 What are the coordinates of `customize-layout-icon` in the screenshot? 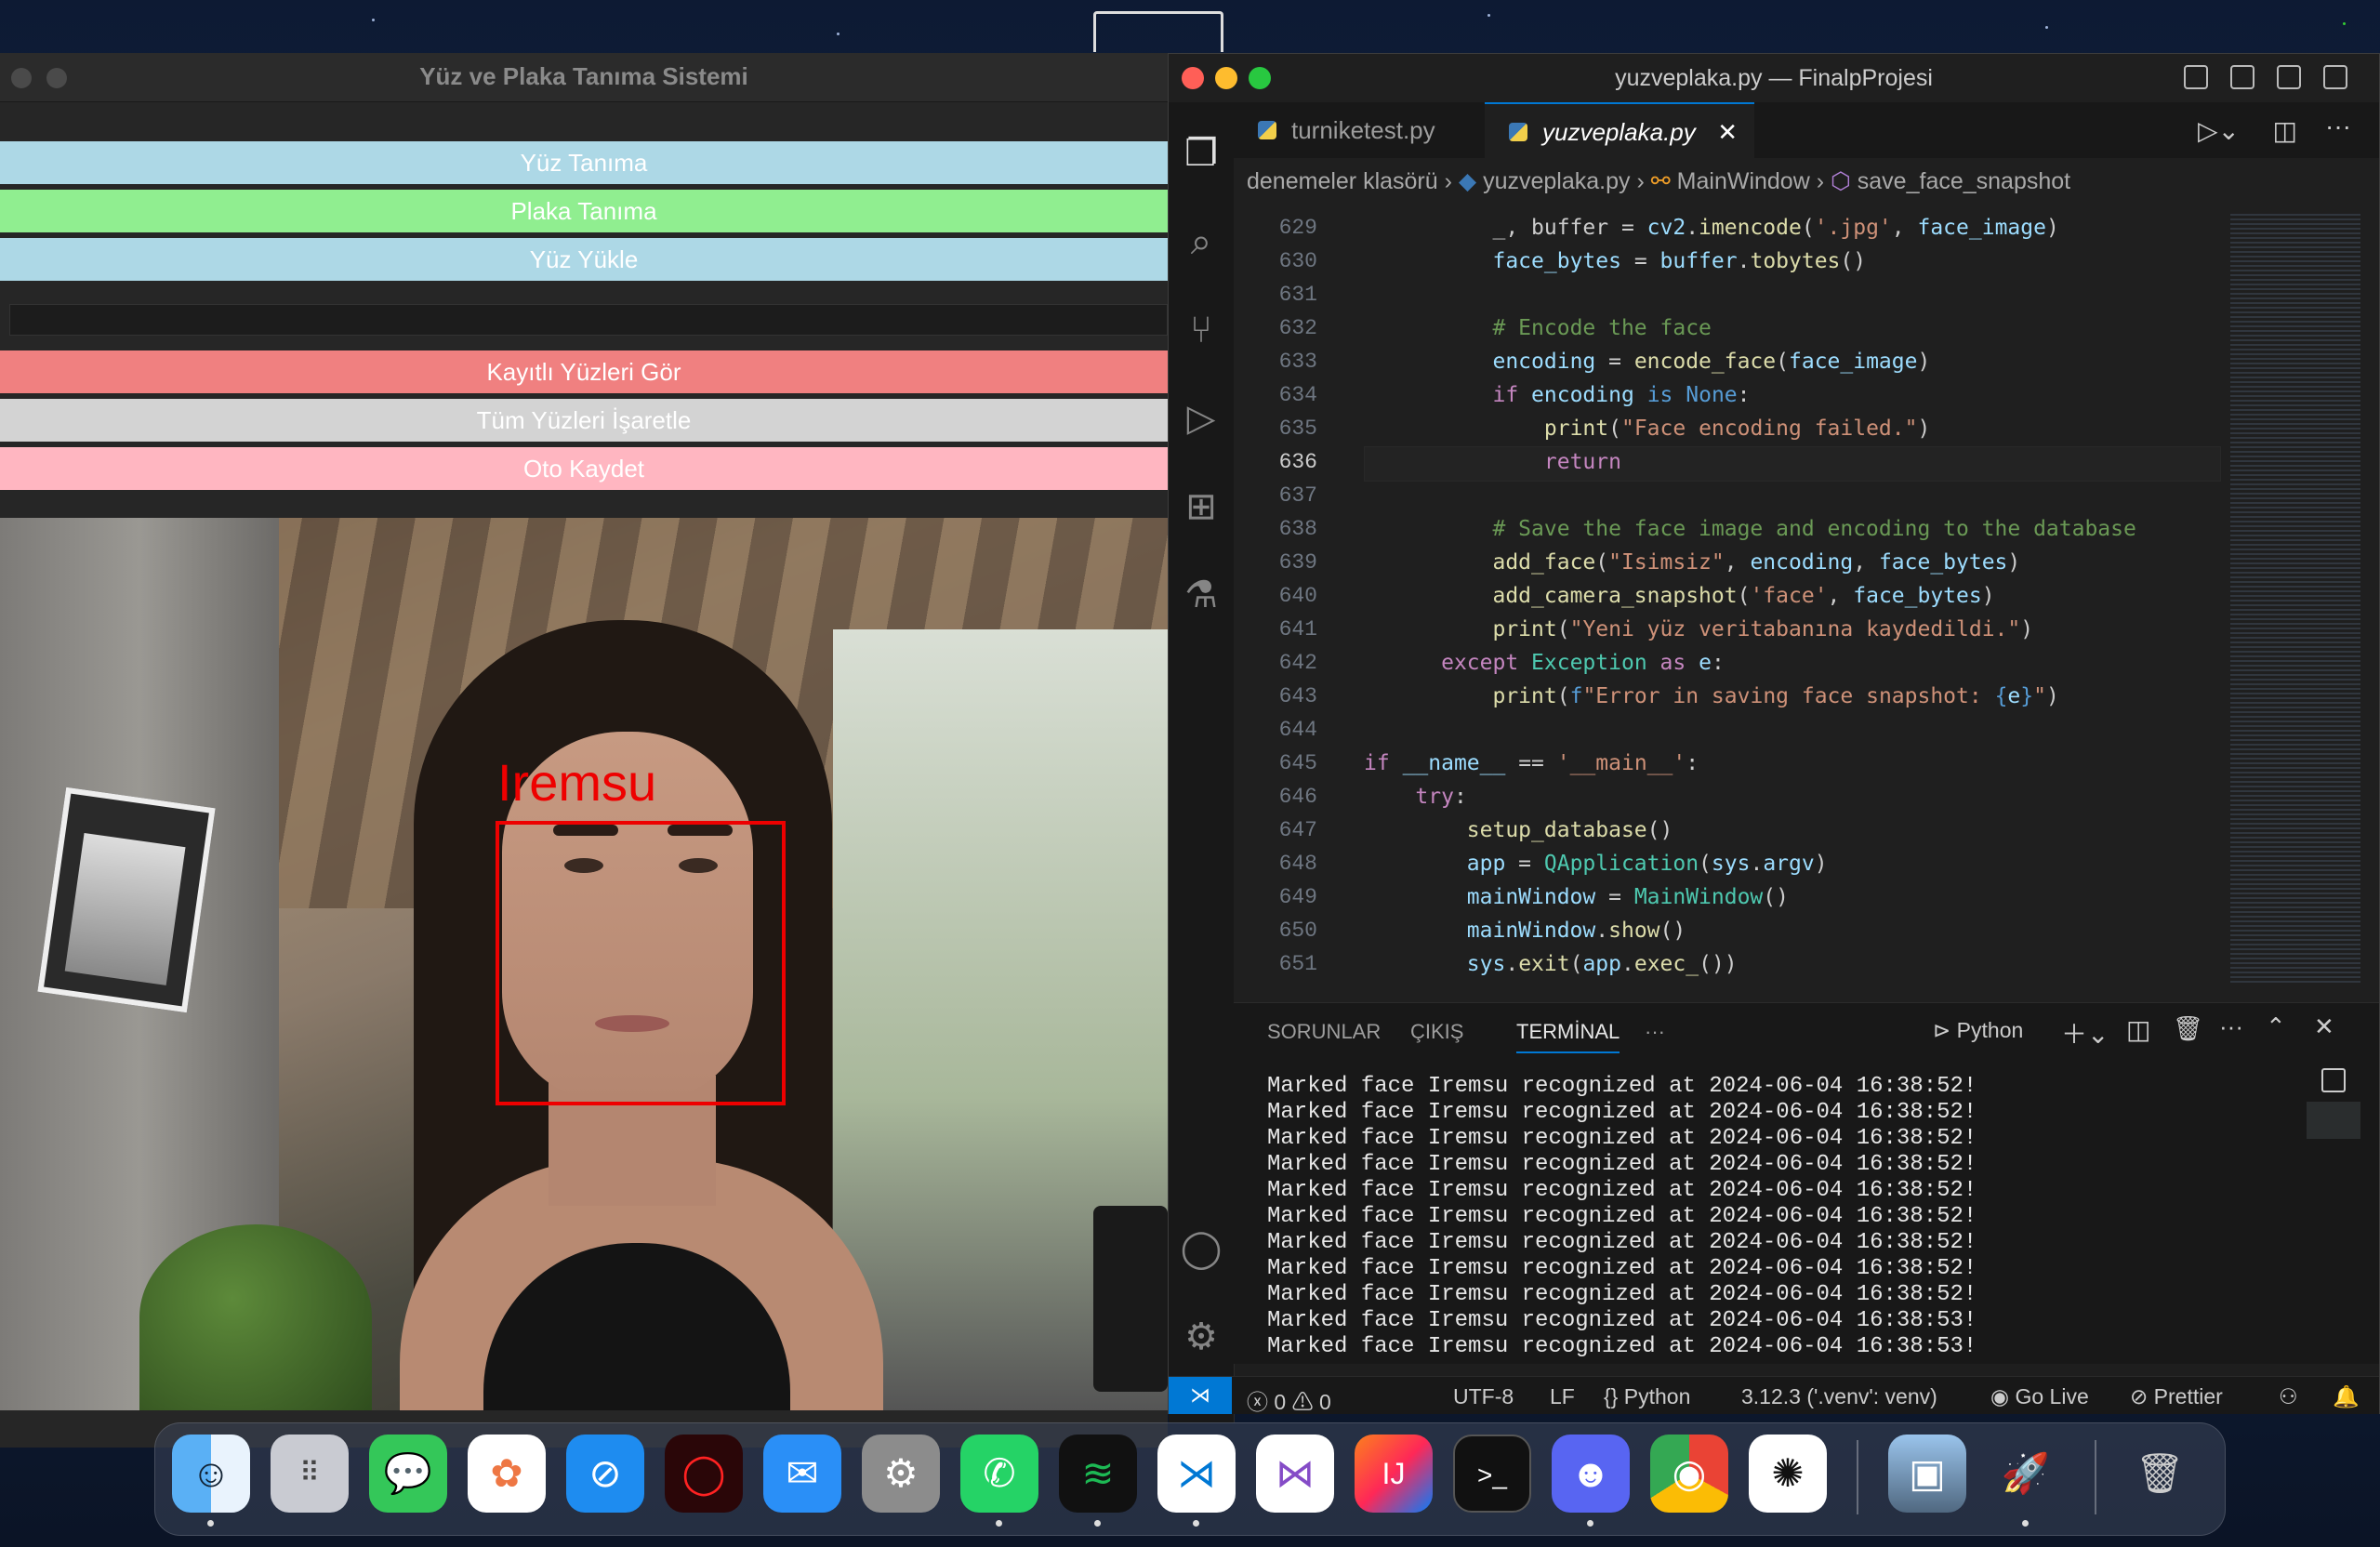 It's located at (2335, 77).